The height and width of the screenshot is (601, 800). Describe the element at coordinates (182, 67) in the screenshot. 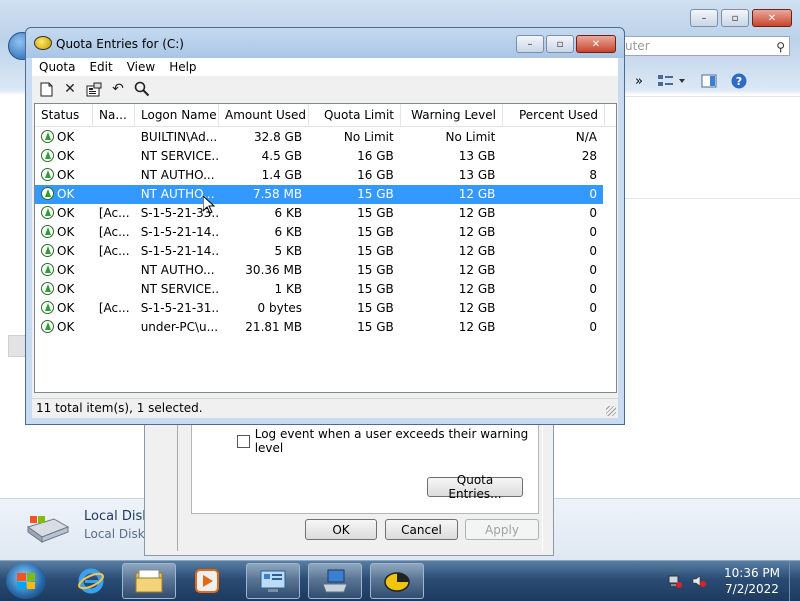

I see `menu-help: Help` at that location.